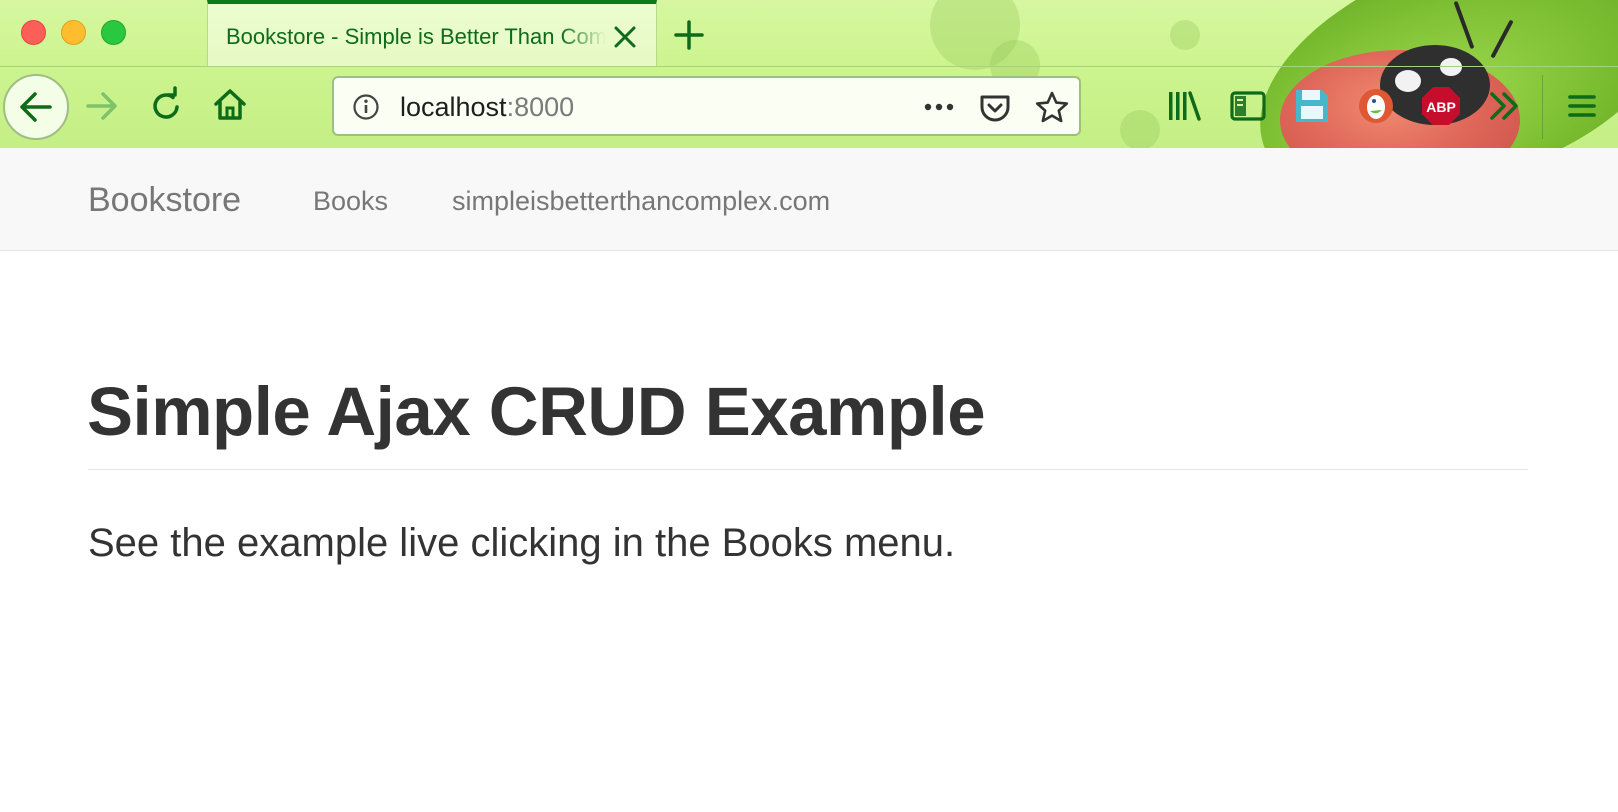  Describe the element at coordinates (706, 106) in the screenshot. I see `address-bar: localhost:8000` at that location.